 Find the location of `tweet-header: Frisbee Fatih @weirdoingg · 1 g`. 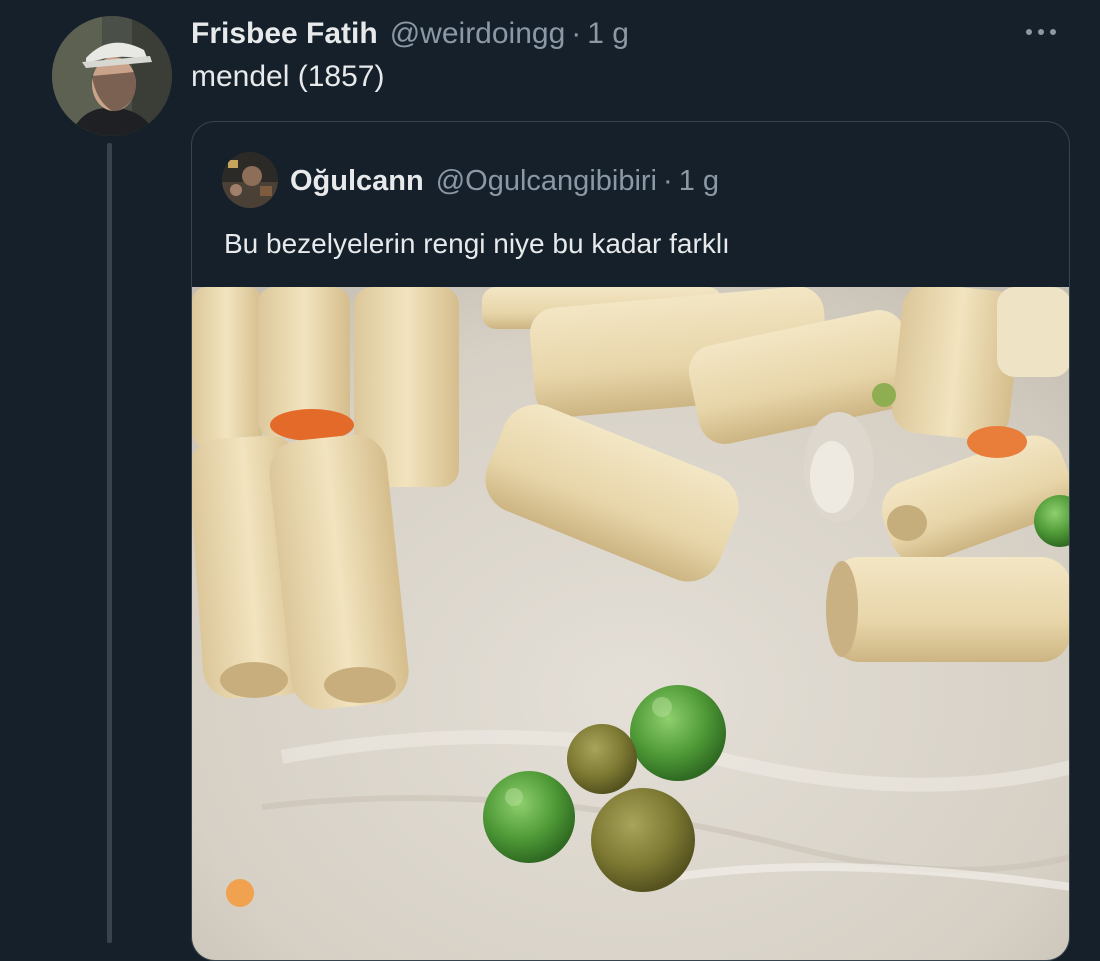

tweet-header: Frisbee Fatih @weirdoingg · 1 g is located at coordinates (410, 34).